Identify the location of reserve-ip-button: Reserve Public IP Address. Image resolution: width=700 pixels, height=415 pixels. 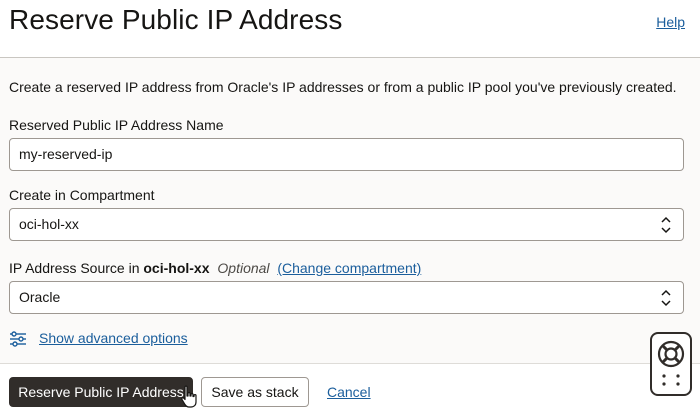
(101, 392).